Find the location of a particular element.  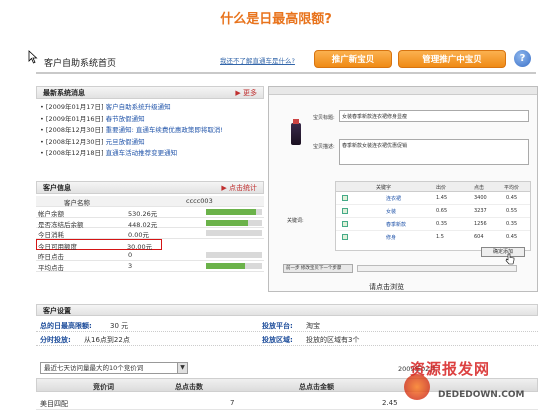

region-label: 投放区域: is located at coordinates (277, 340).